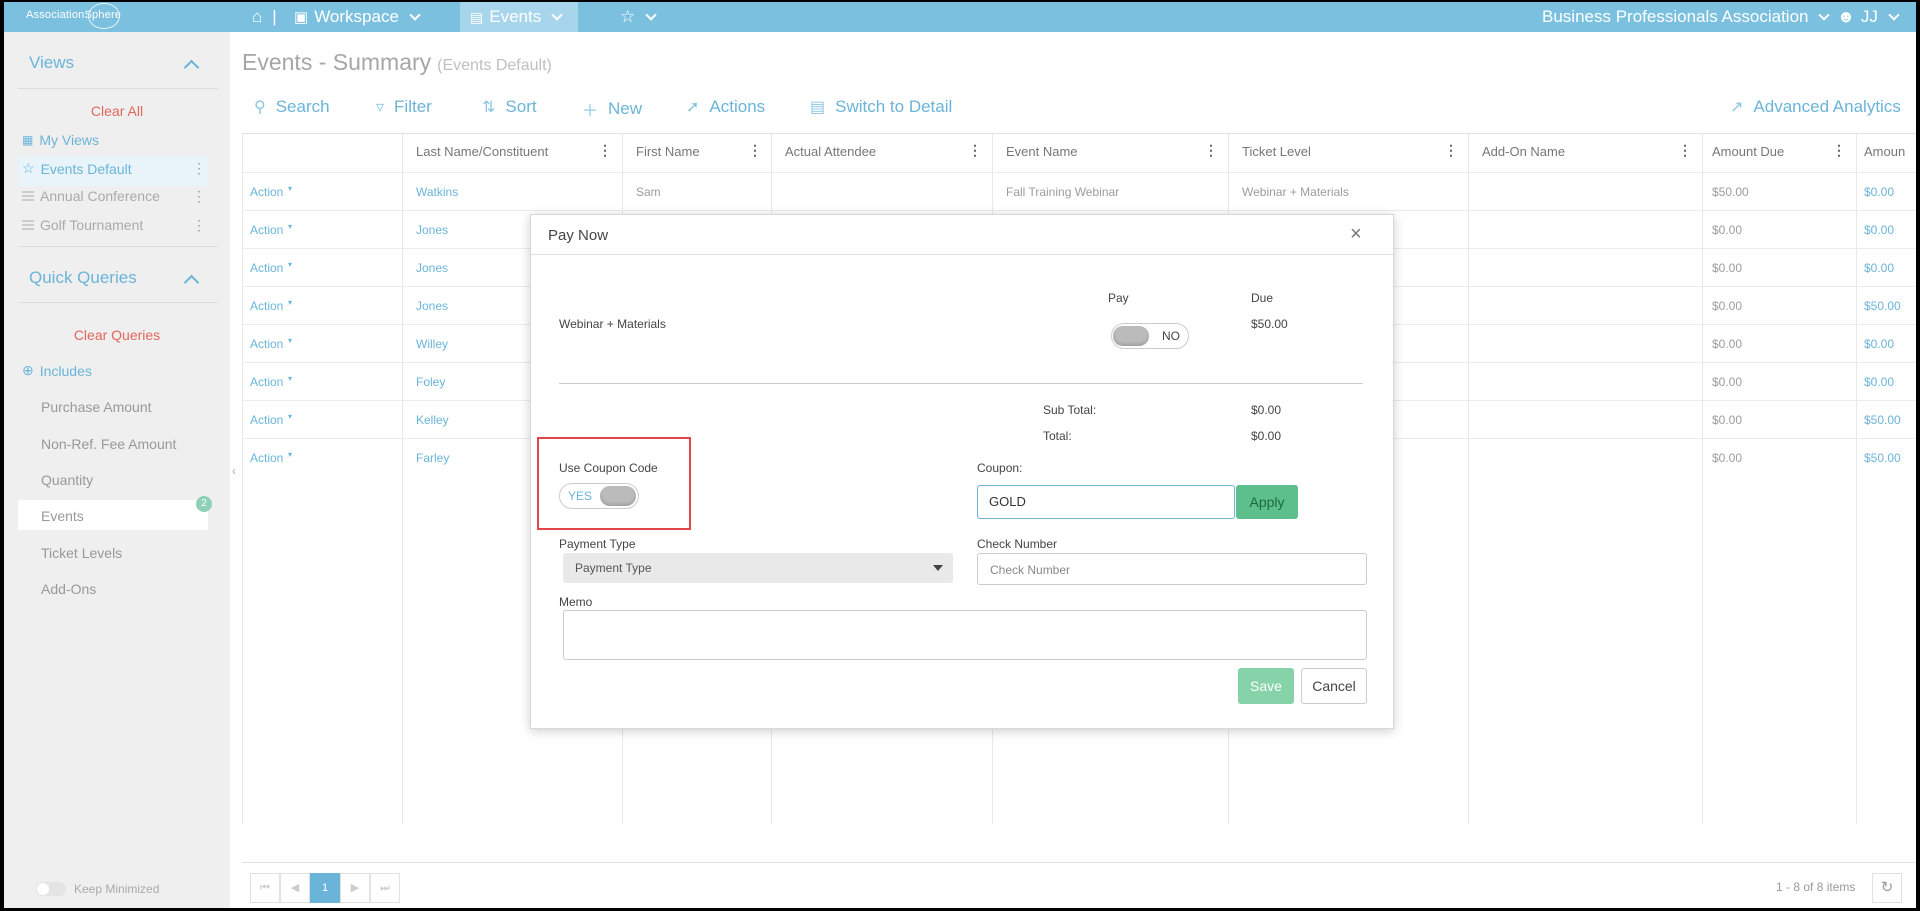 The image size is (1920, 911). What do you see at coordinates (1267, 502) in the screenshot?
I see `apply-button: Apply` at bounding box center [1267, 502].